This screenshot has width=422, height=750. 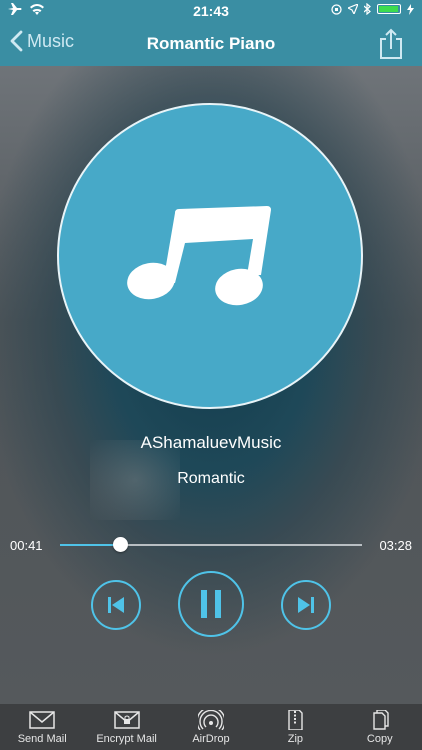 What do you see at coordinates (211, 544) in the screenshot?
I see `progress-slider` at bounding box center [211, 544].